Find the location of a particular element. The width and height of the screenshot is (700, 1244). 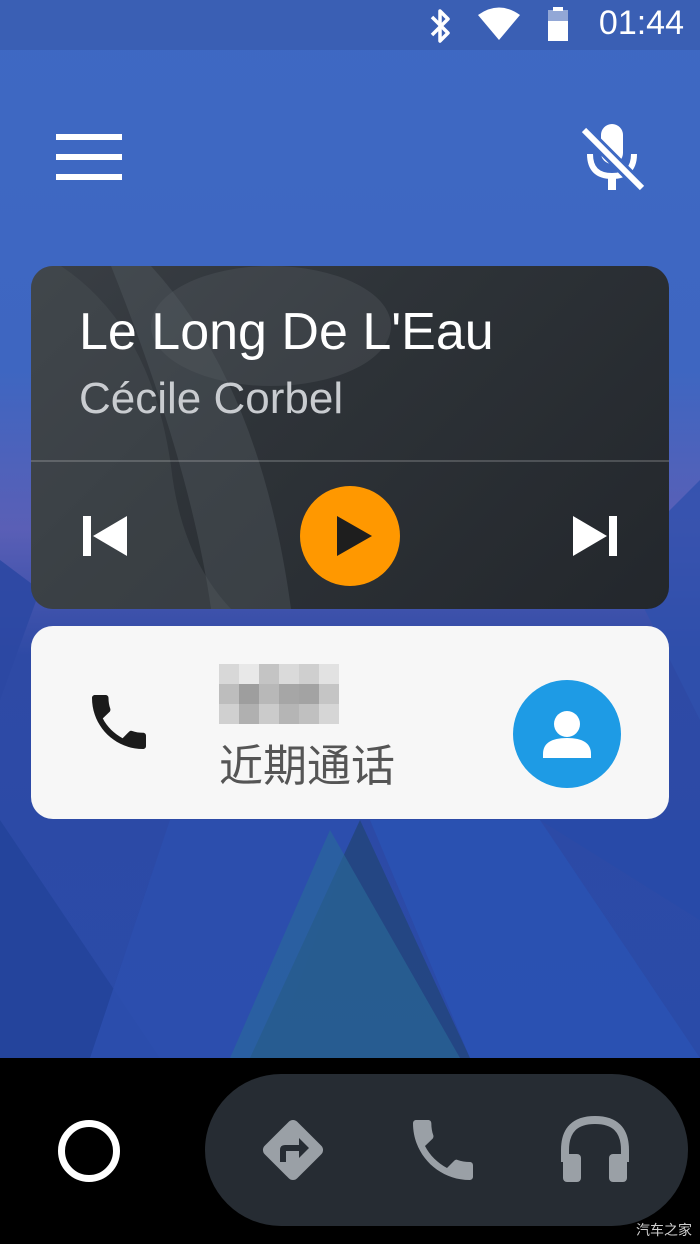

wifi-icon is located at coordinates (499, 23).